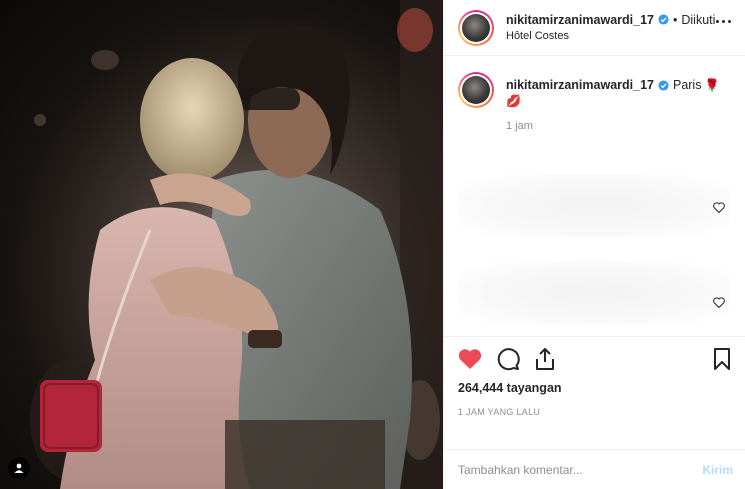  I want to click on rose-emoji: 🌹, so click(712, 85).